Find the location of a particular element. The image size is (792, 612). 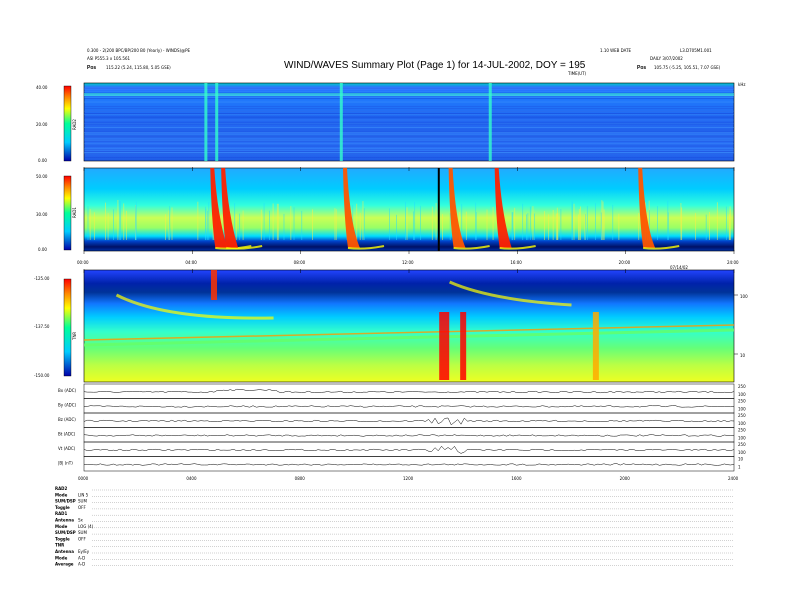

footer-value: LIN 5 is located at coordinates (83, 494).